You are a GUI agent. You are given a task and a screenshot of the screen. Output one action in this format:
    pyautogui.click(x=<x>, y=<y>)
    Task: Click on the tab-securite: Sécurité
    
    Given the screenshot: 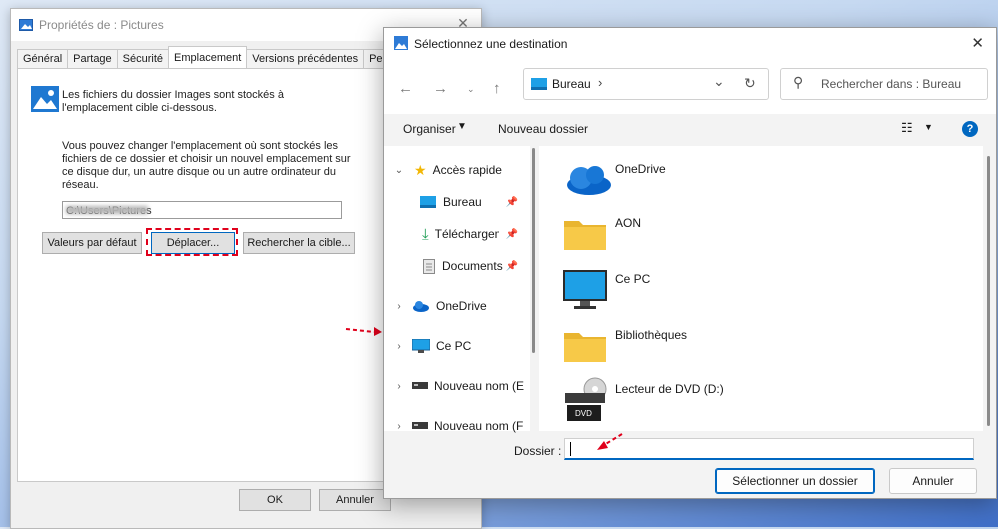 What is the action you would take?
    pyautogui.click(x=143, y=58)
    